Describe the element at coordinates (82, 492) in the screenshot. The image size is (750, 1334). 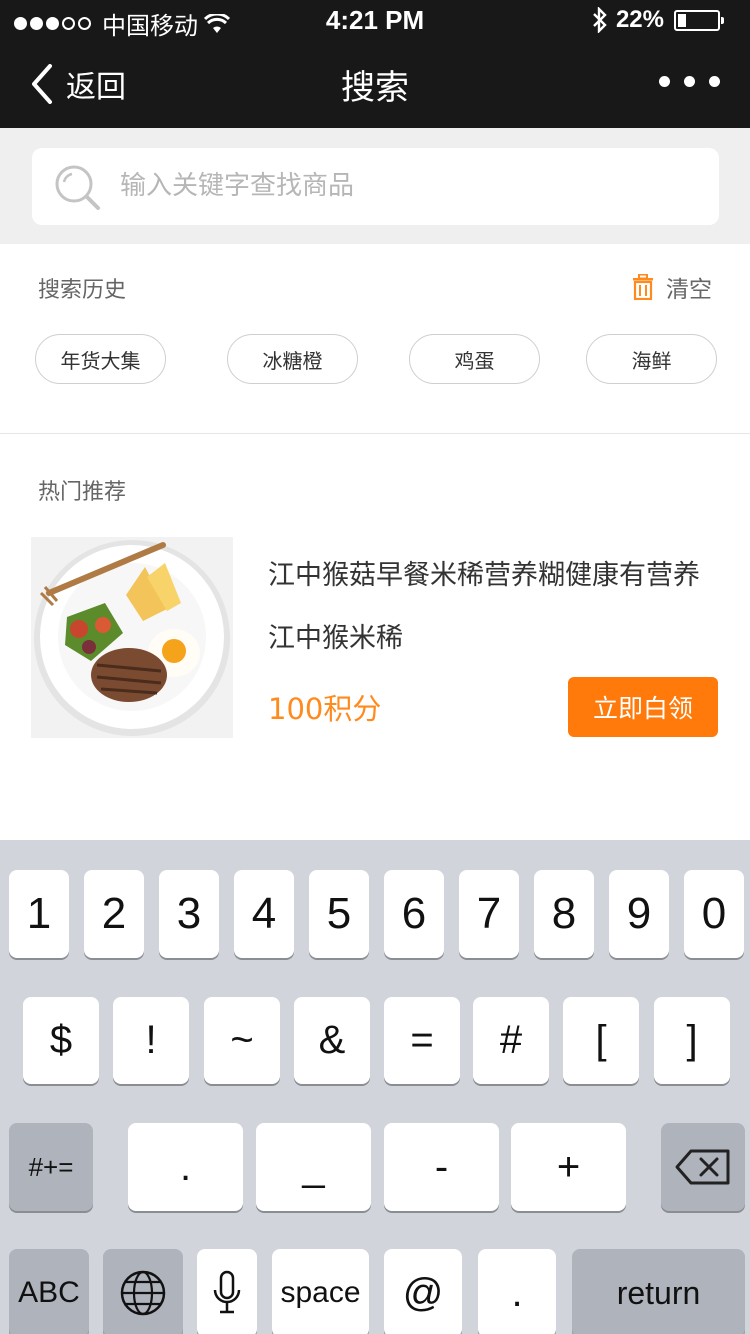
I see `hot-title: 热门推荐` at that location.